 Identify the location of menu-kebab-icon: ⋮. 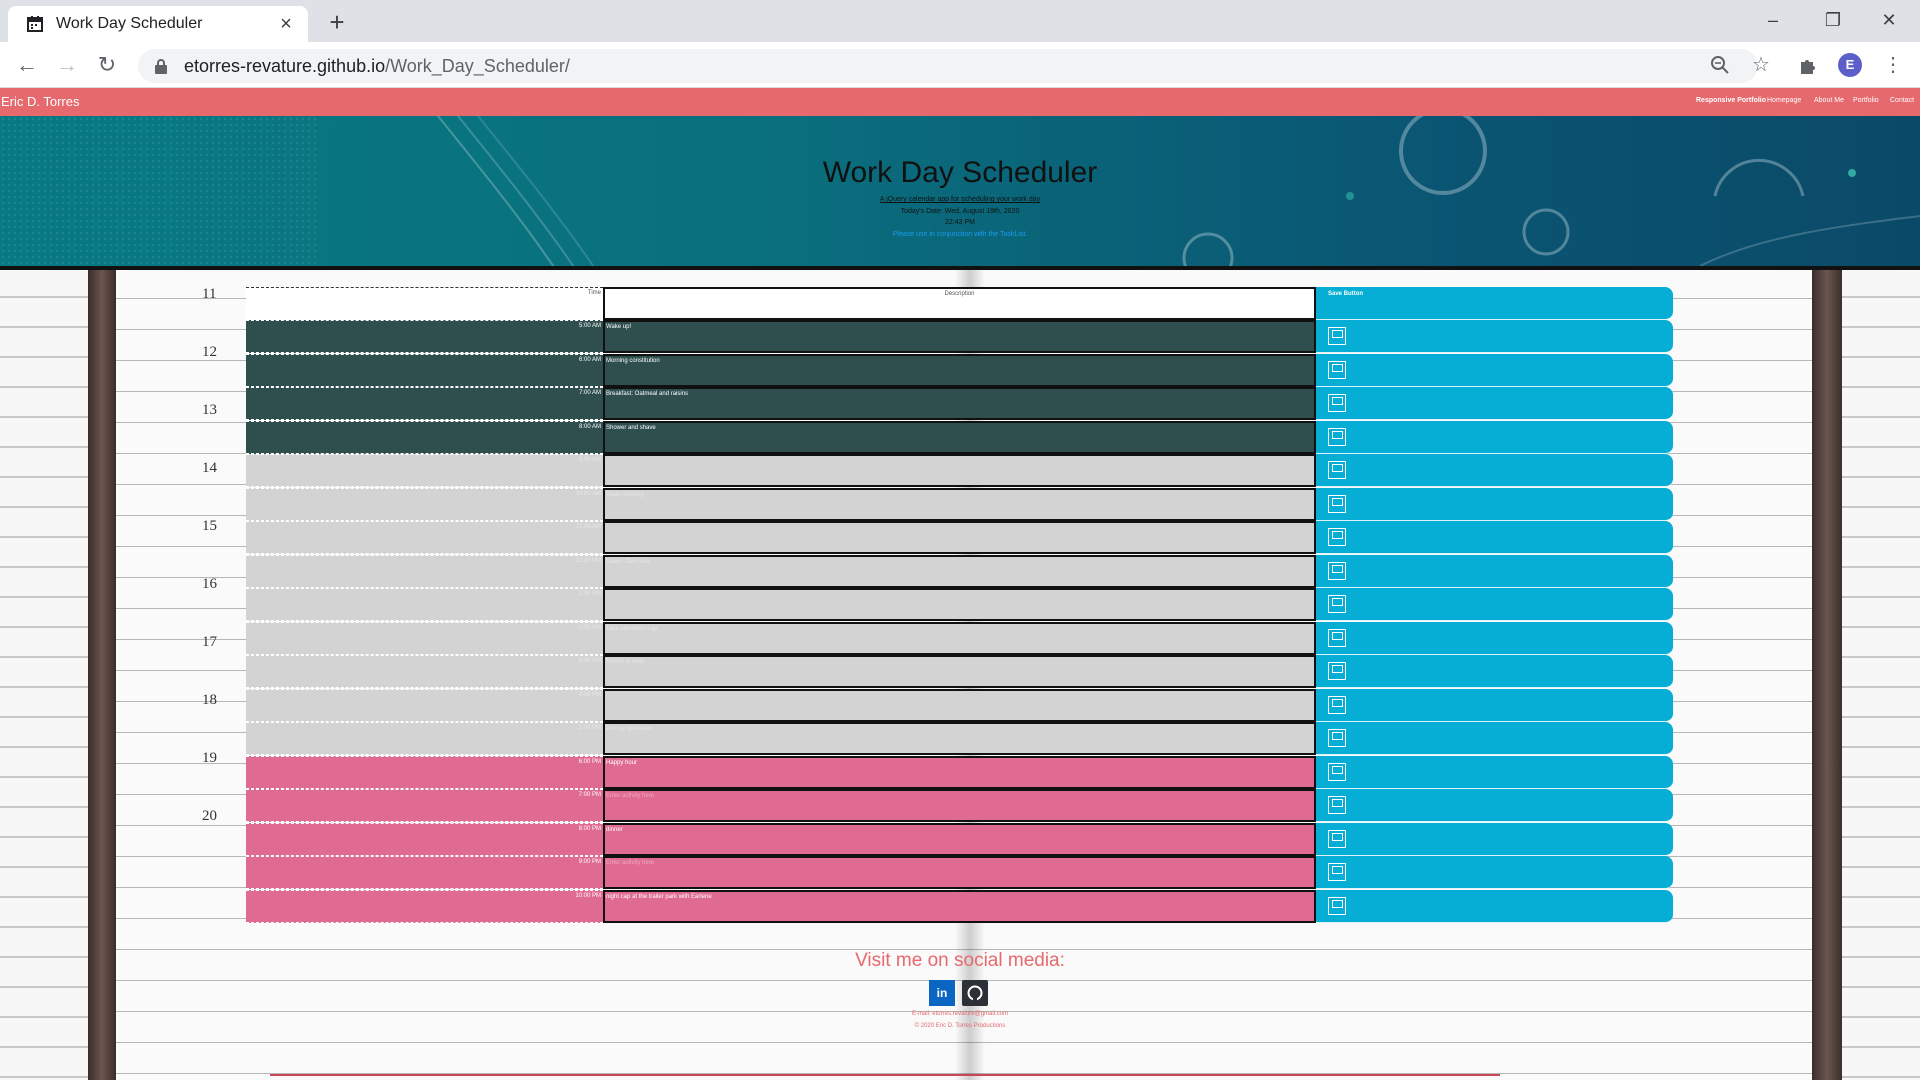
(1893, 65).